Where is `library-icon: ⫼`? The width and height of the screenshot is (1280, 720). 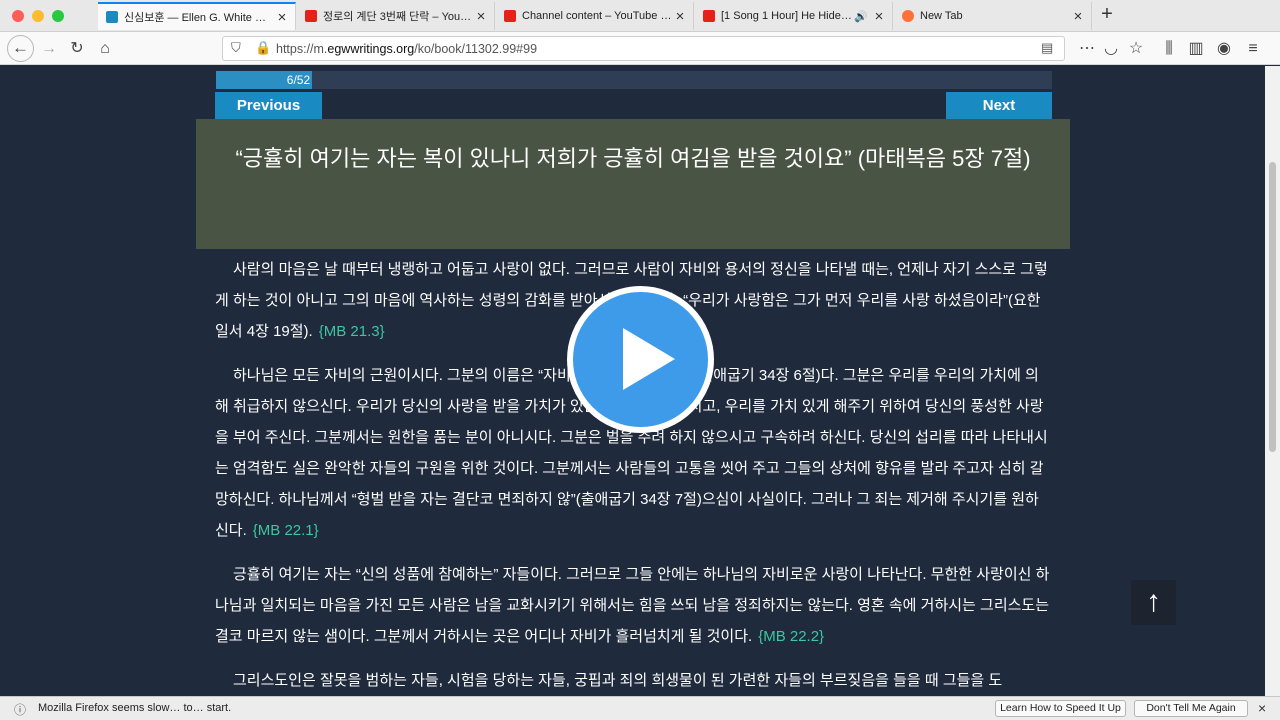
library-icon: ⫼ is located at coordinates (1169, 49).